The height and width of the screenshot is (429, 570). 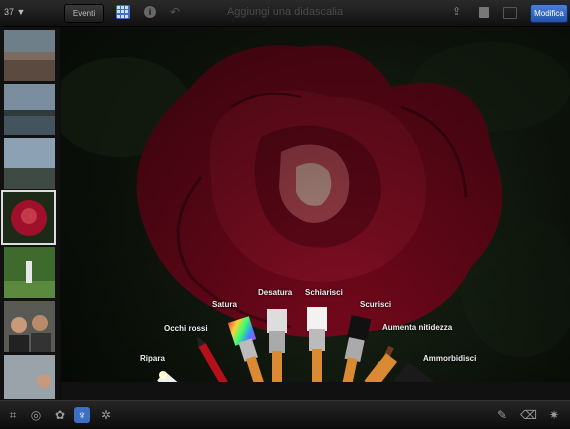 I want to click on photo-bottom-strip, so click(x=315, y=391).